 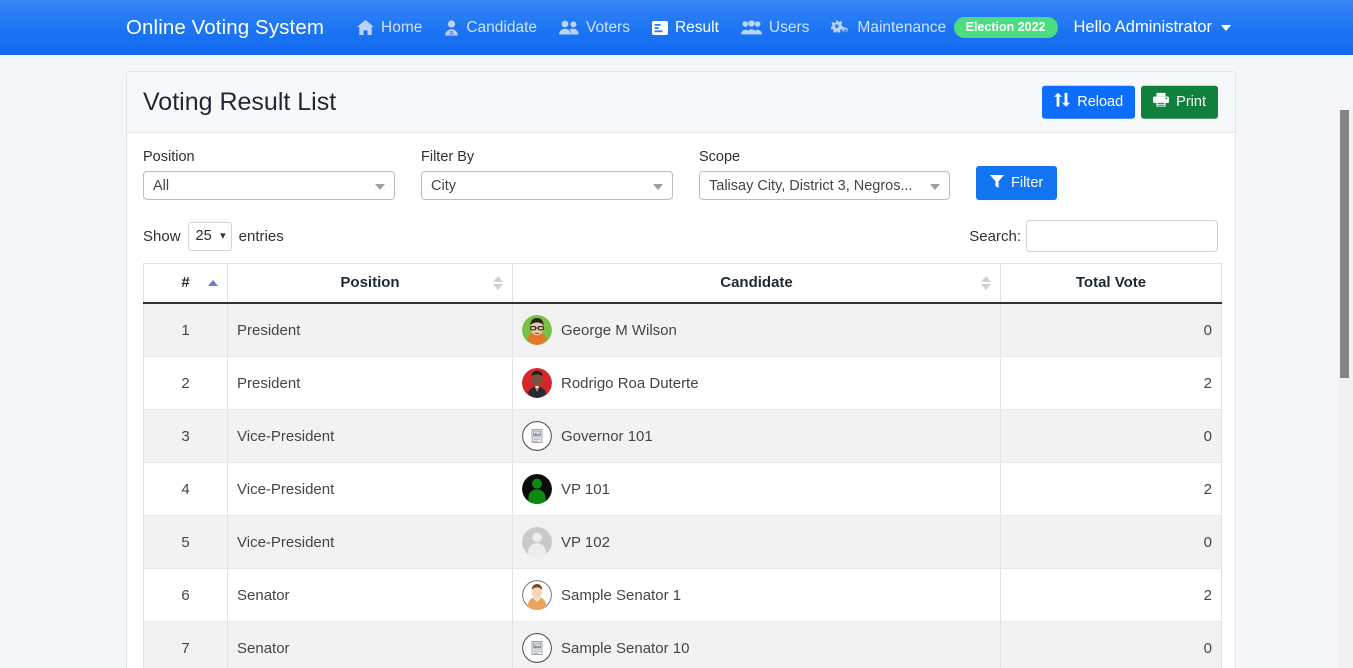 I want to click on table-row: 1 President George M Wilson 0, so click(x=682, y=330).